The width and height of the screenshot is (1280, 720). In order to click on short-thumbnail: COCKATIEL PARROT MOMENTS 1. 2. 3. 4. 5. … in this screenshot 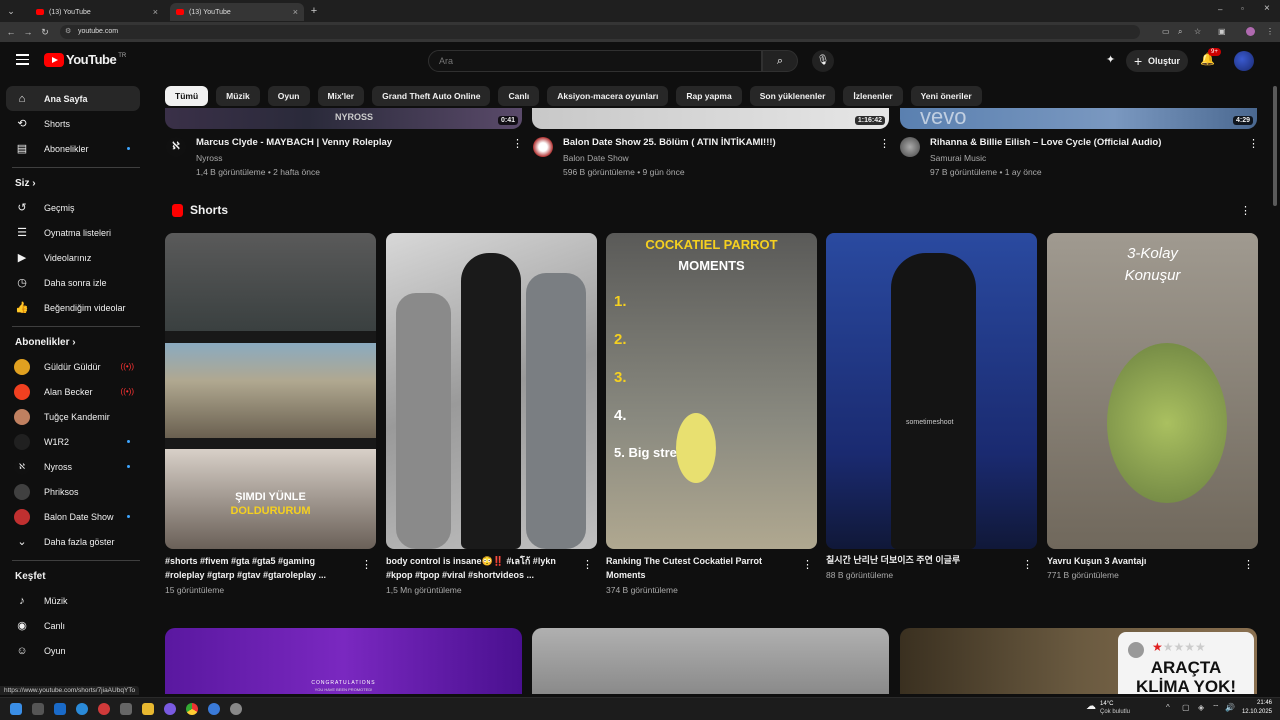, I will do `click(711, 391)`.